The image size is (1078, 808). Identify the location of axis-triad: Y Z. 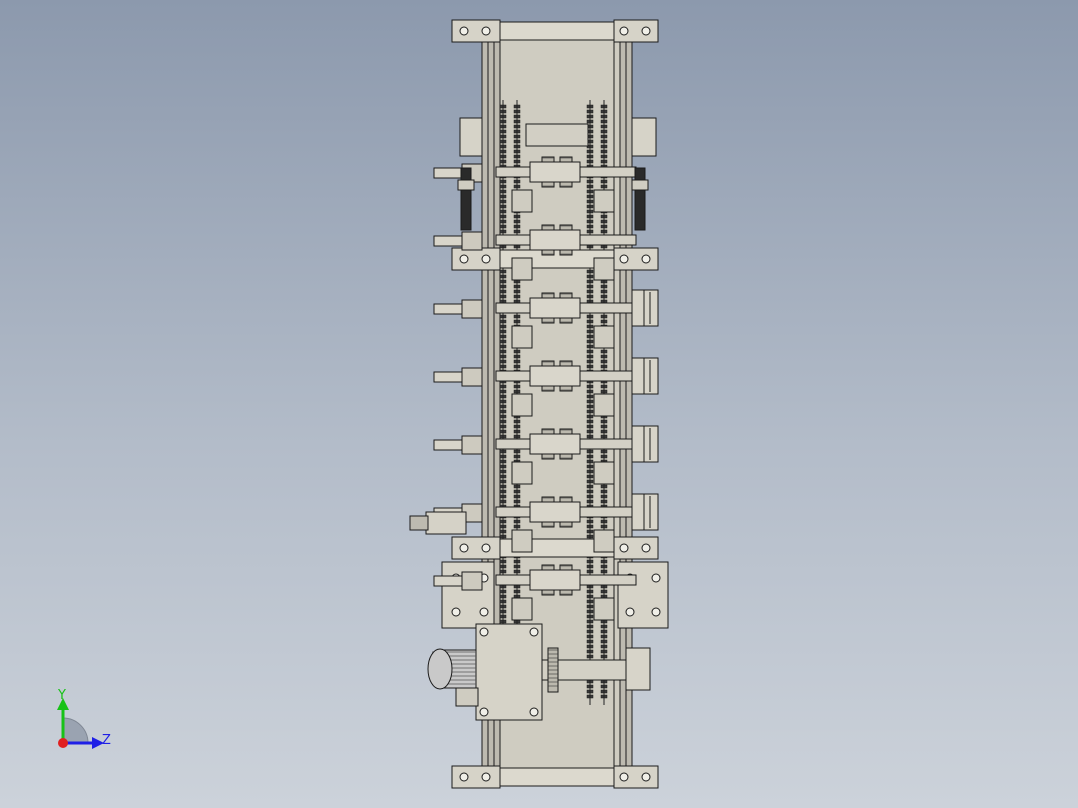
(84, 718).